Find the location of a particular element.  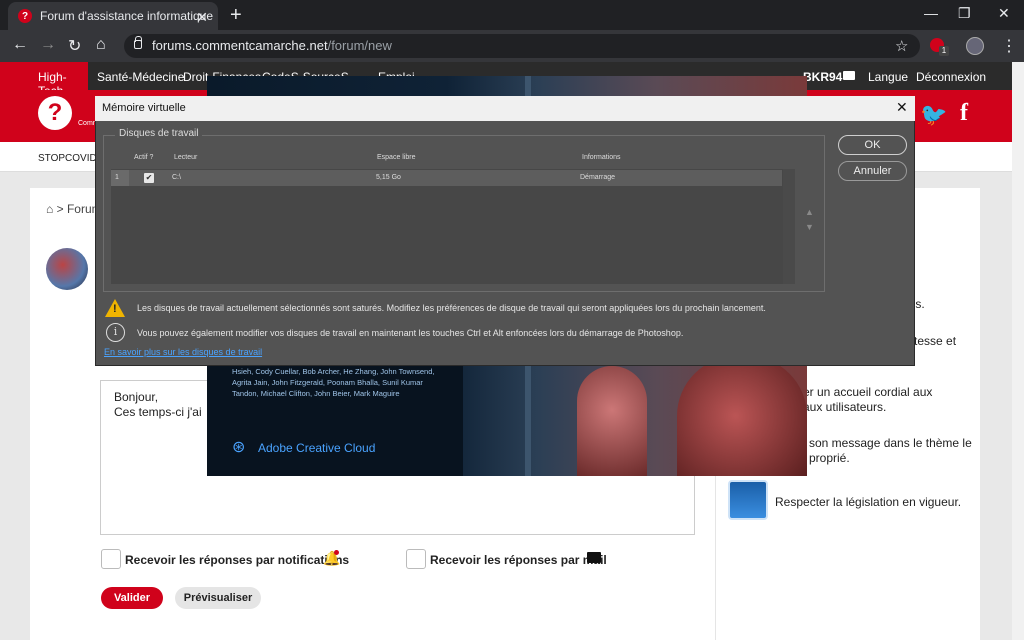

notify-label: Recevoir les réponses par notifications is located at coordinates (237, 560).